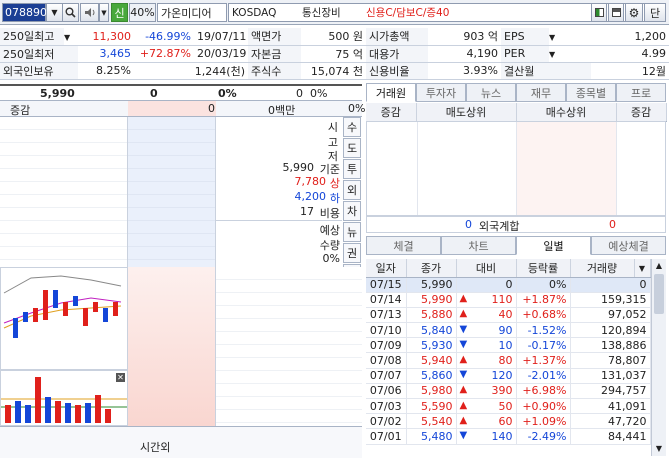 This screenshot has width=669, height=458. What do you see at coordinates (334, 198) in the screenshot?
I see `lower-limit-label: 하` at bounding box center [334, 198].